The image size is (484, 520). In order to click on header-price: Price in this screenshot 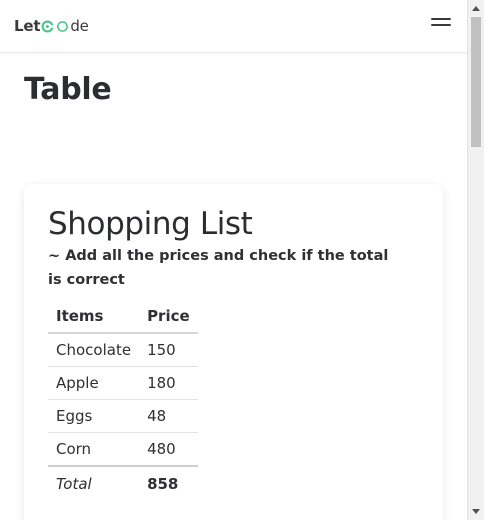, I will do `click(168, 317)`.